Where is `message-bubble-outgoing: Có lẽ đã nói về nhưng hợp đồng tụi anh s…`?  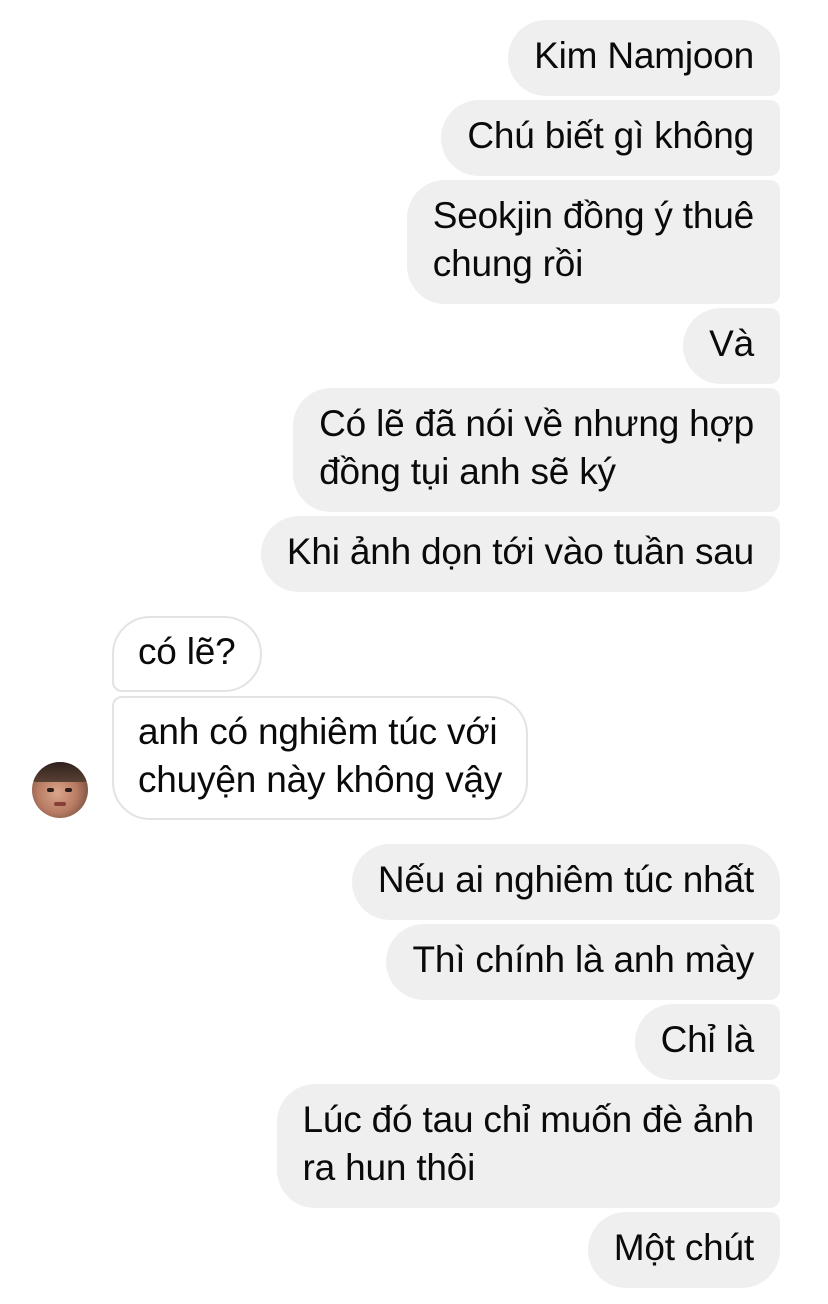 message-bubble-outgoing: Có lẽ đã nói về nhưng hợp đồng tụi anh s… is located at coordinates (536, 450).